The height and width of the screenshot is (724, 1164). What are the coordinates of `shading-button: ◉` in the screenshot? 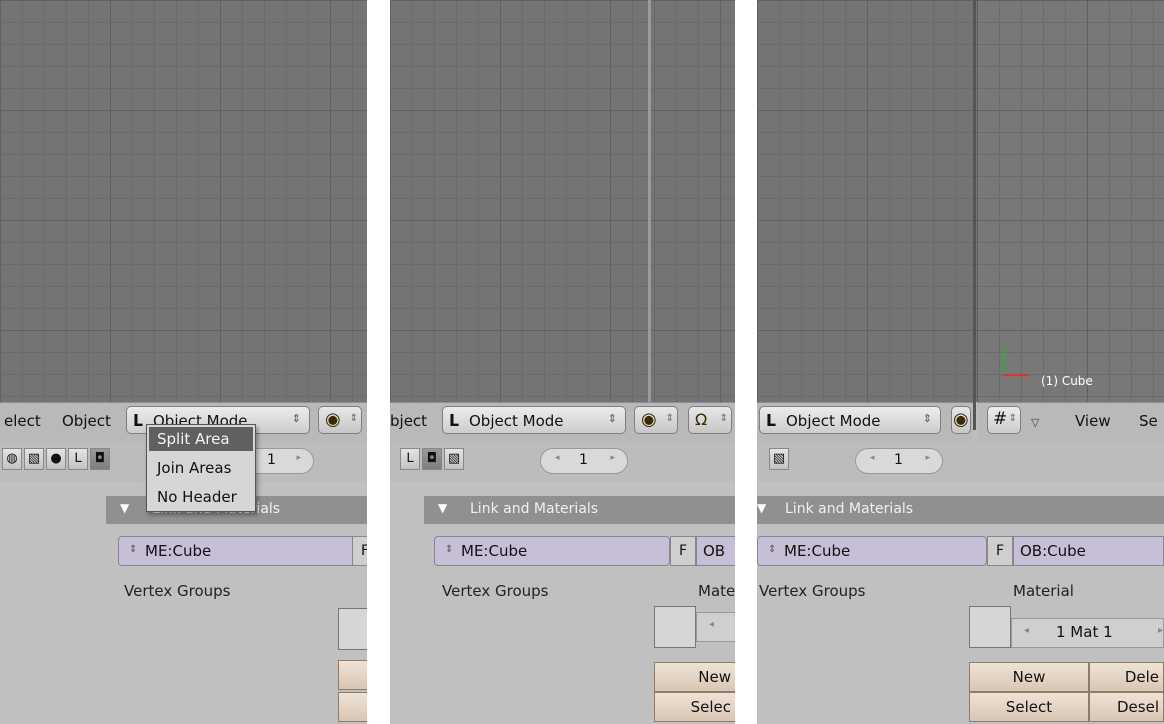 It's located at (961, 420).